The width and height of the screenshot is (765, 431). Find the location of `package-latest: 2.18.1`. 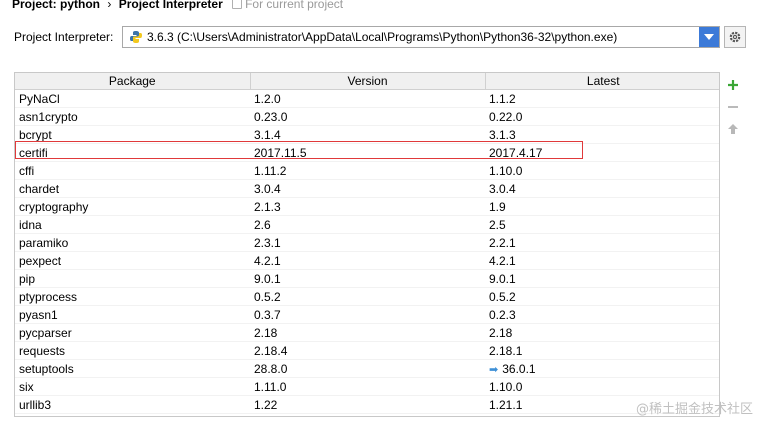

package-latest: 2.18.1 is located at coordinates (602, 350).